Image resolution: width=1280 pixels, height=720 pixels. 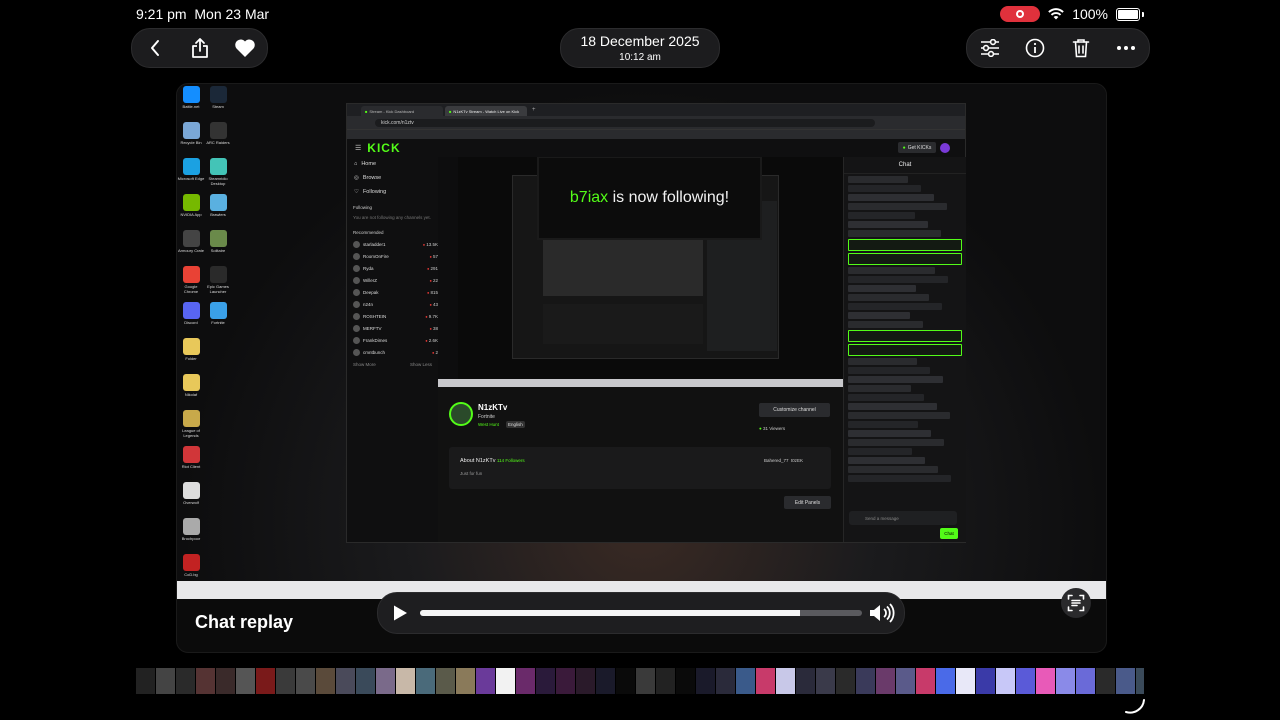 I want to click on social-x: Bahered_77, so click(x=776, y=460).